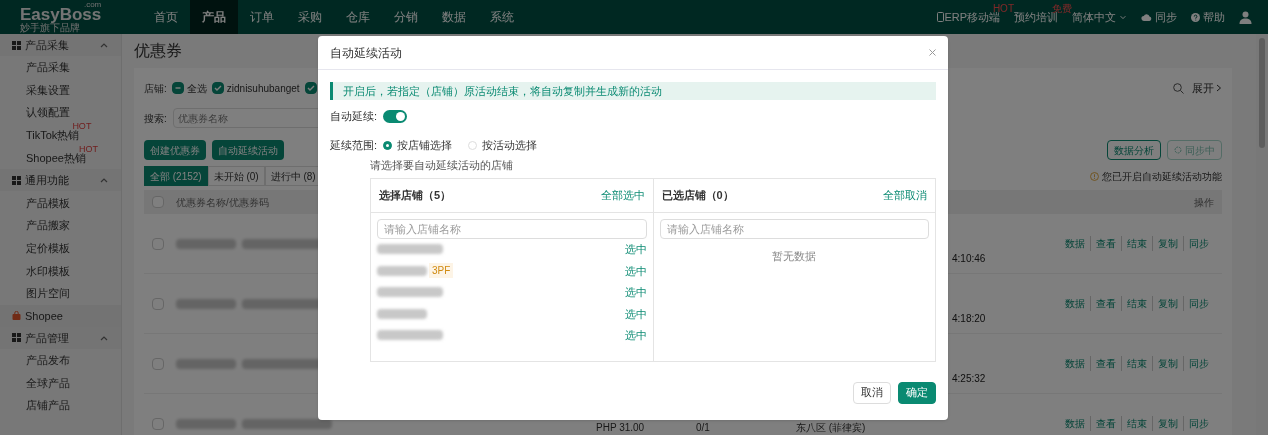 The image size is (1268, 435). Describe the element at coordinates (406, 17) in the screenshot. I see `nav-tab: 分销` at that location.